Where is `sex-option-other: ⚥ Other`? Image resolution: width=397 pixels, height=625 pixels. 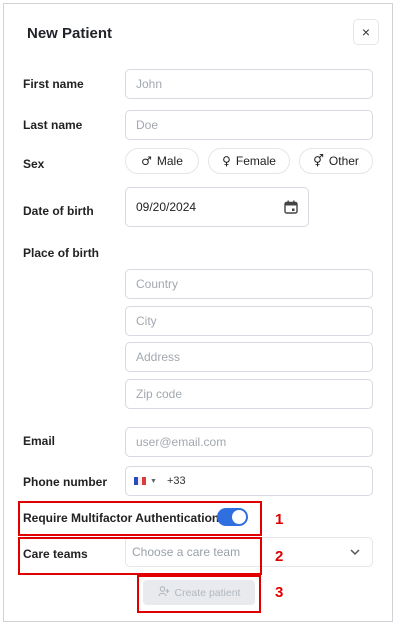
sex-option-other: ⚥ Other is located at coordinates (336, 161).